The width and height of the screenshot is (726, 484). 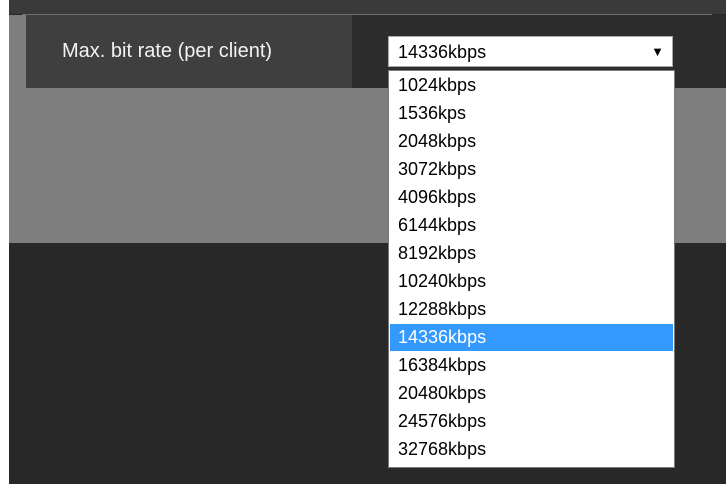 I want to click on dropdown-arrow-icon: ▼, so click(x=657, y=51).